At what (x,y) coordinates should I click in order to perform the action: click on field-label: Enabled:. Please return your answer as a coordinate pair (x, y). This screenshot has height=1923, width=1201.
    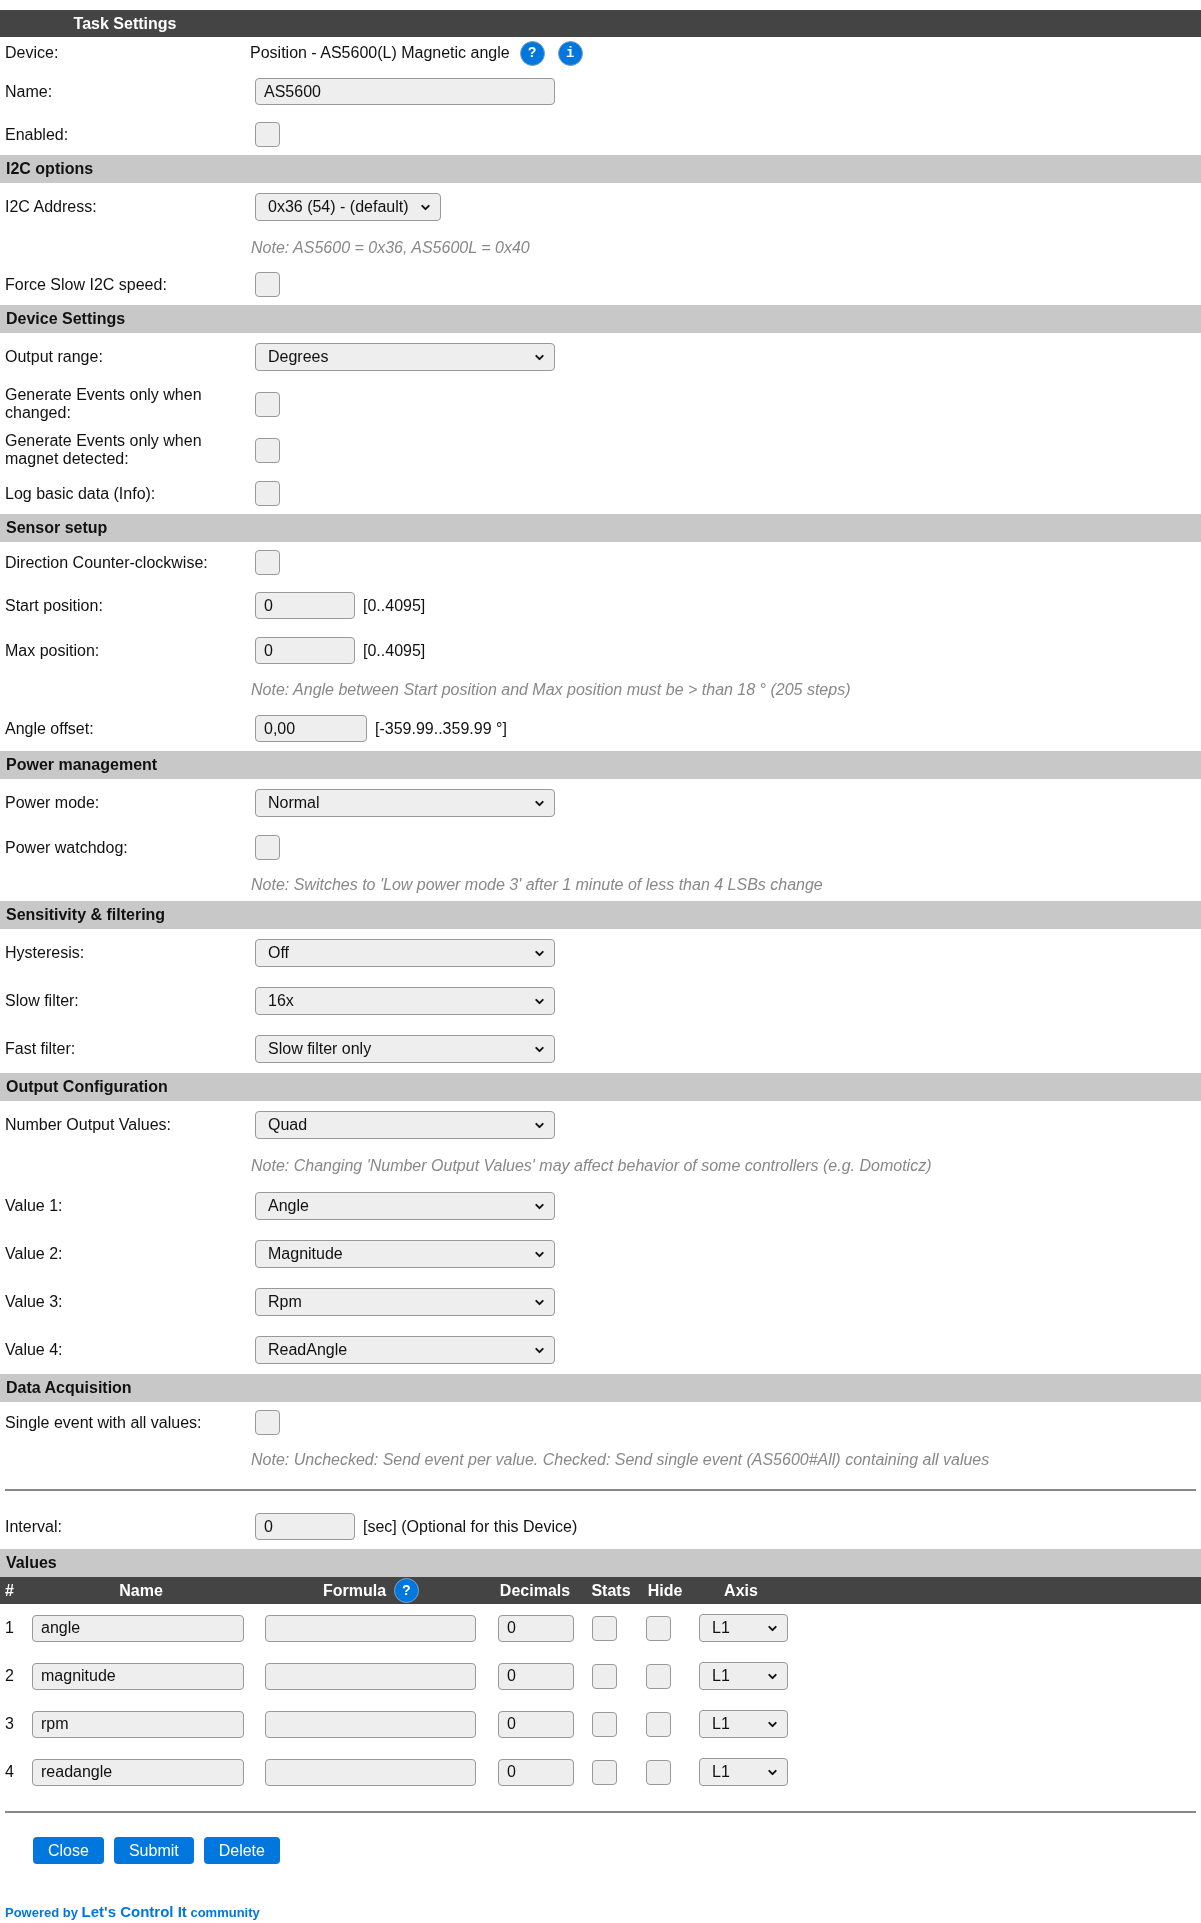
    Looking at the image, I should click on (37, 134).